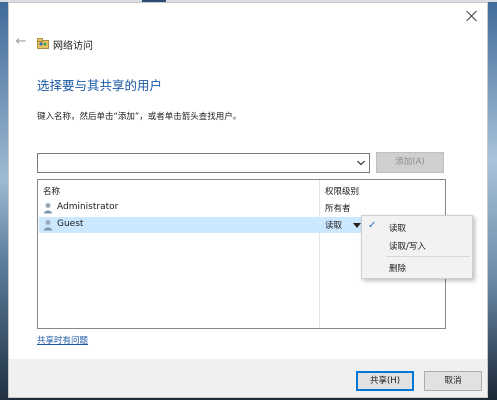 The image size is (497, 400). Describe the element at coordinates (361, 163) in the screenshot. I see `chevron-down-icon` at that location.